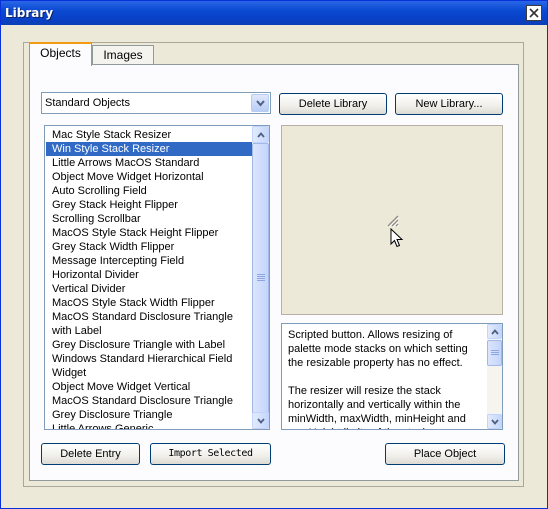 Image resolution: width=548 pixels, height=509 pixels. What do you see at coordinates (274, 13) in the screenshot?
I see `title-bar: Library` at bounding box center [274, 13].